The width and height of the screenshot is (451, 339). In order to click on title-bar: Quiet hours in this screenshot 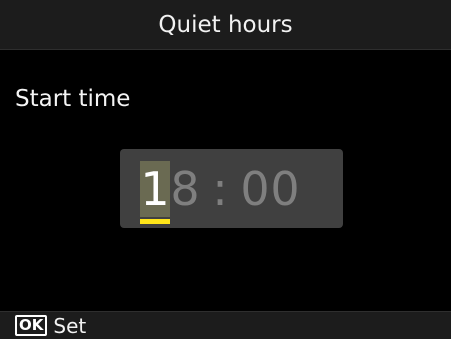, I will do `click(225, 25)`.